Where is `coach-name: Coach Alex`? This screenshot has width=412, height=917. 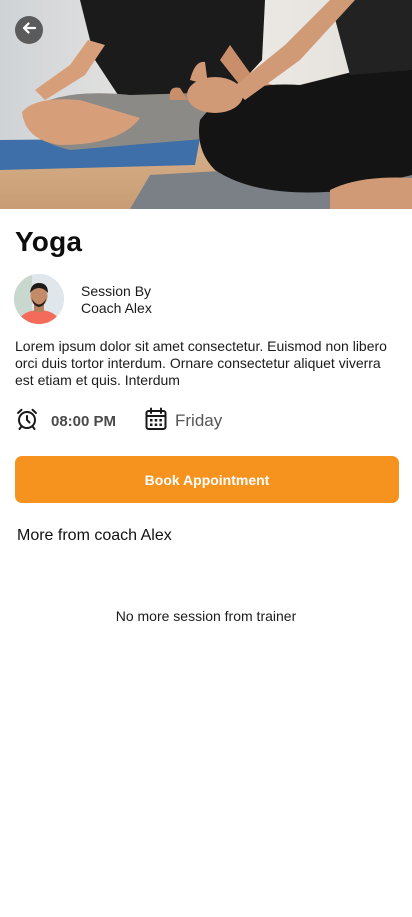 coach-name: Coach Alex is located at coordinates (116, 308).